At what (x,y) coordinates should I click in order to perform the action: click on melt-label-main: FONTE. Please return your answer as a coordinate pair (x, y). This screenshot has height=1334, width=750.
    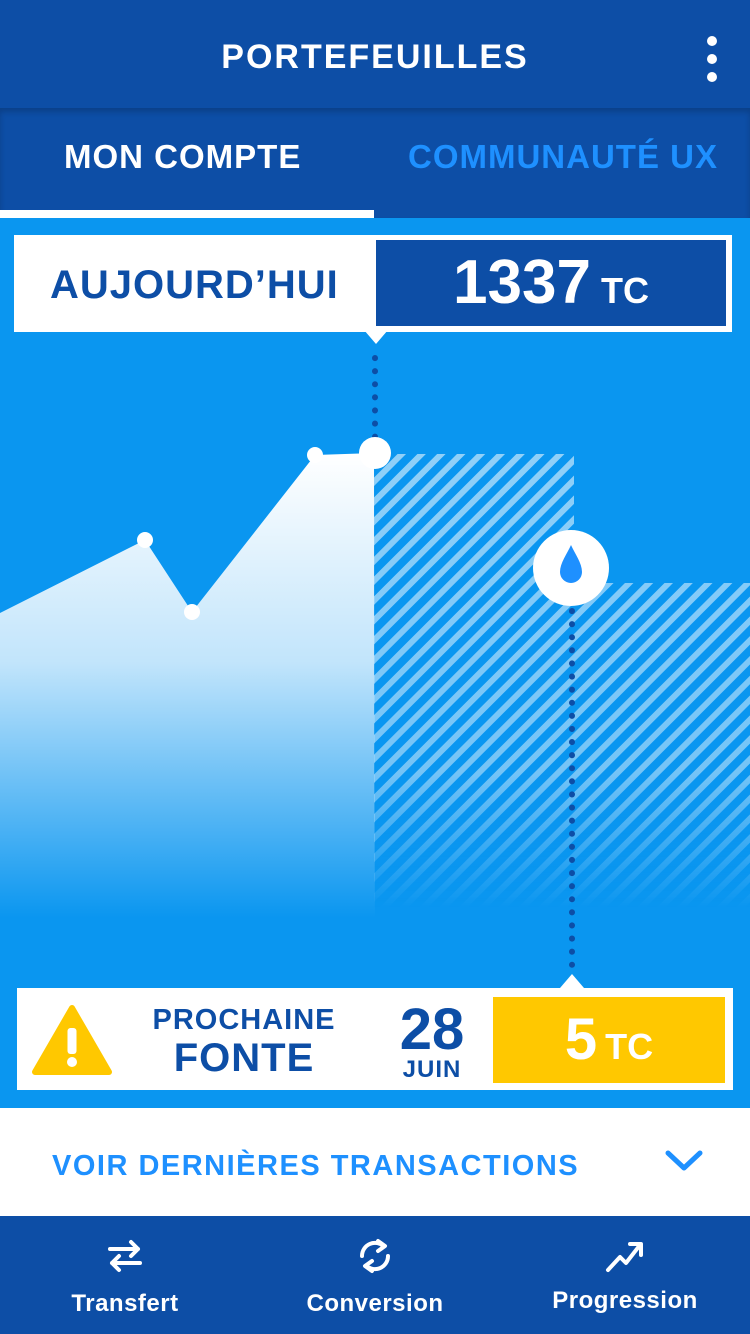
    Looking at the image, I should click on (244, 1058).